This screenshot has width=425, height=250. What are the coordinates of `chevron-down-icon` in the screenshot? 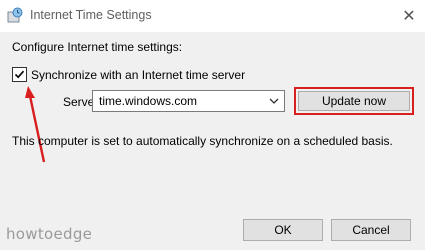 It's located at (274, 101).